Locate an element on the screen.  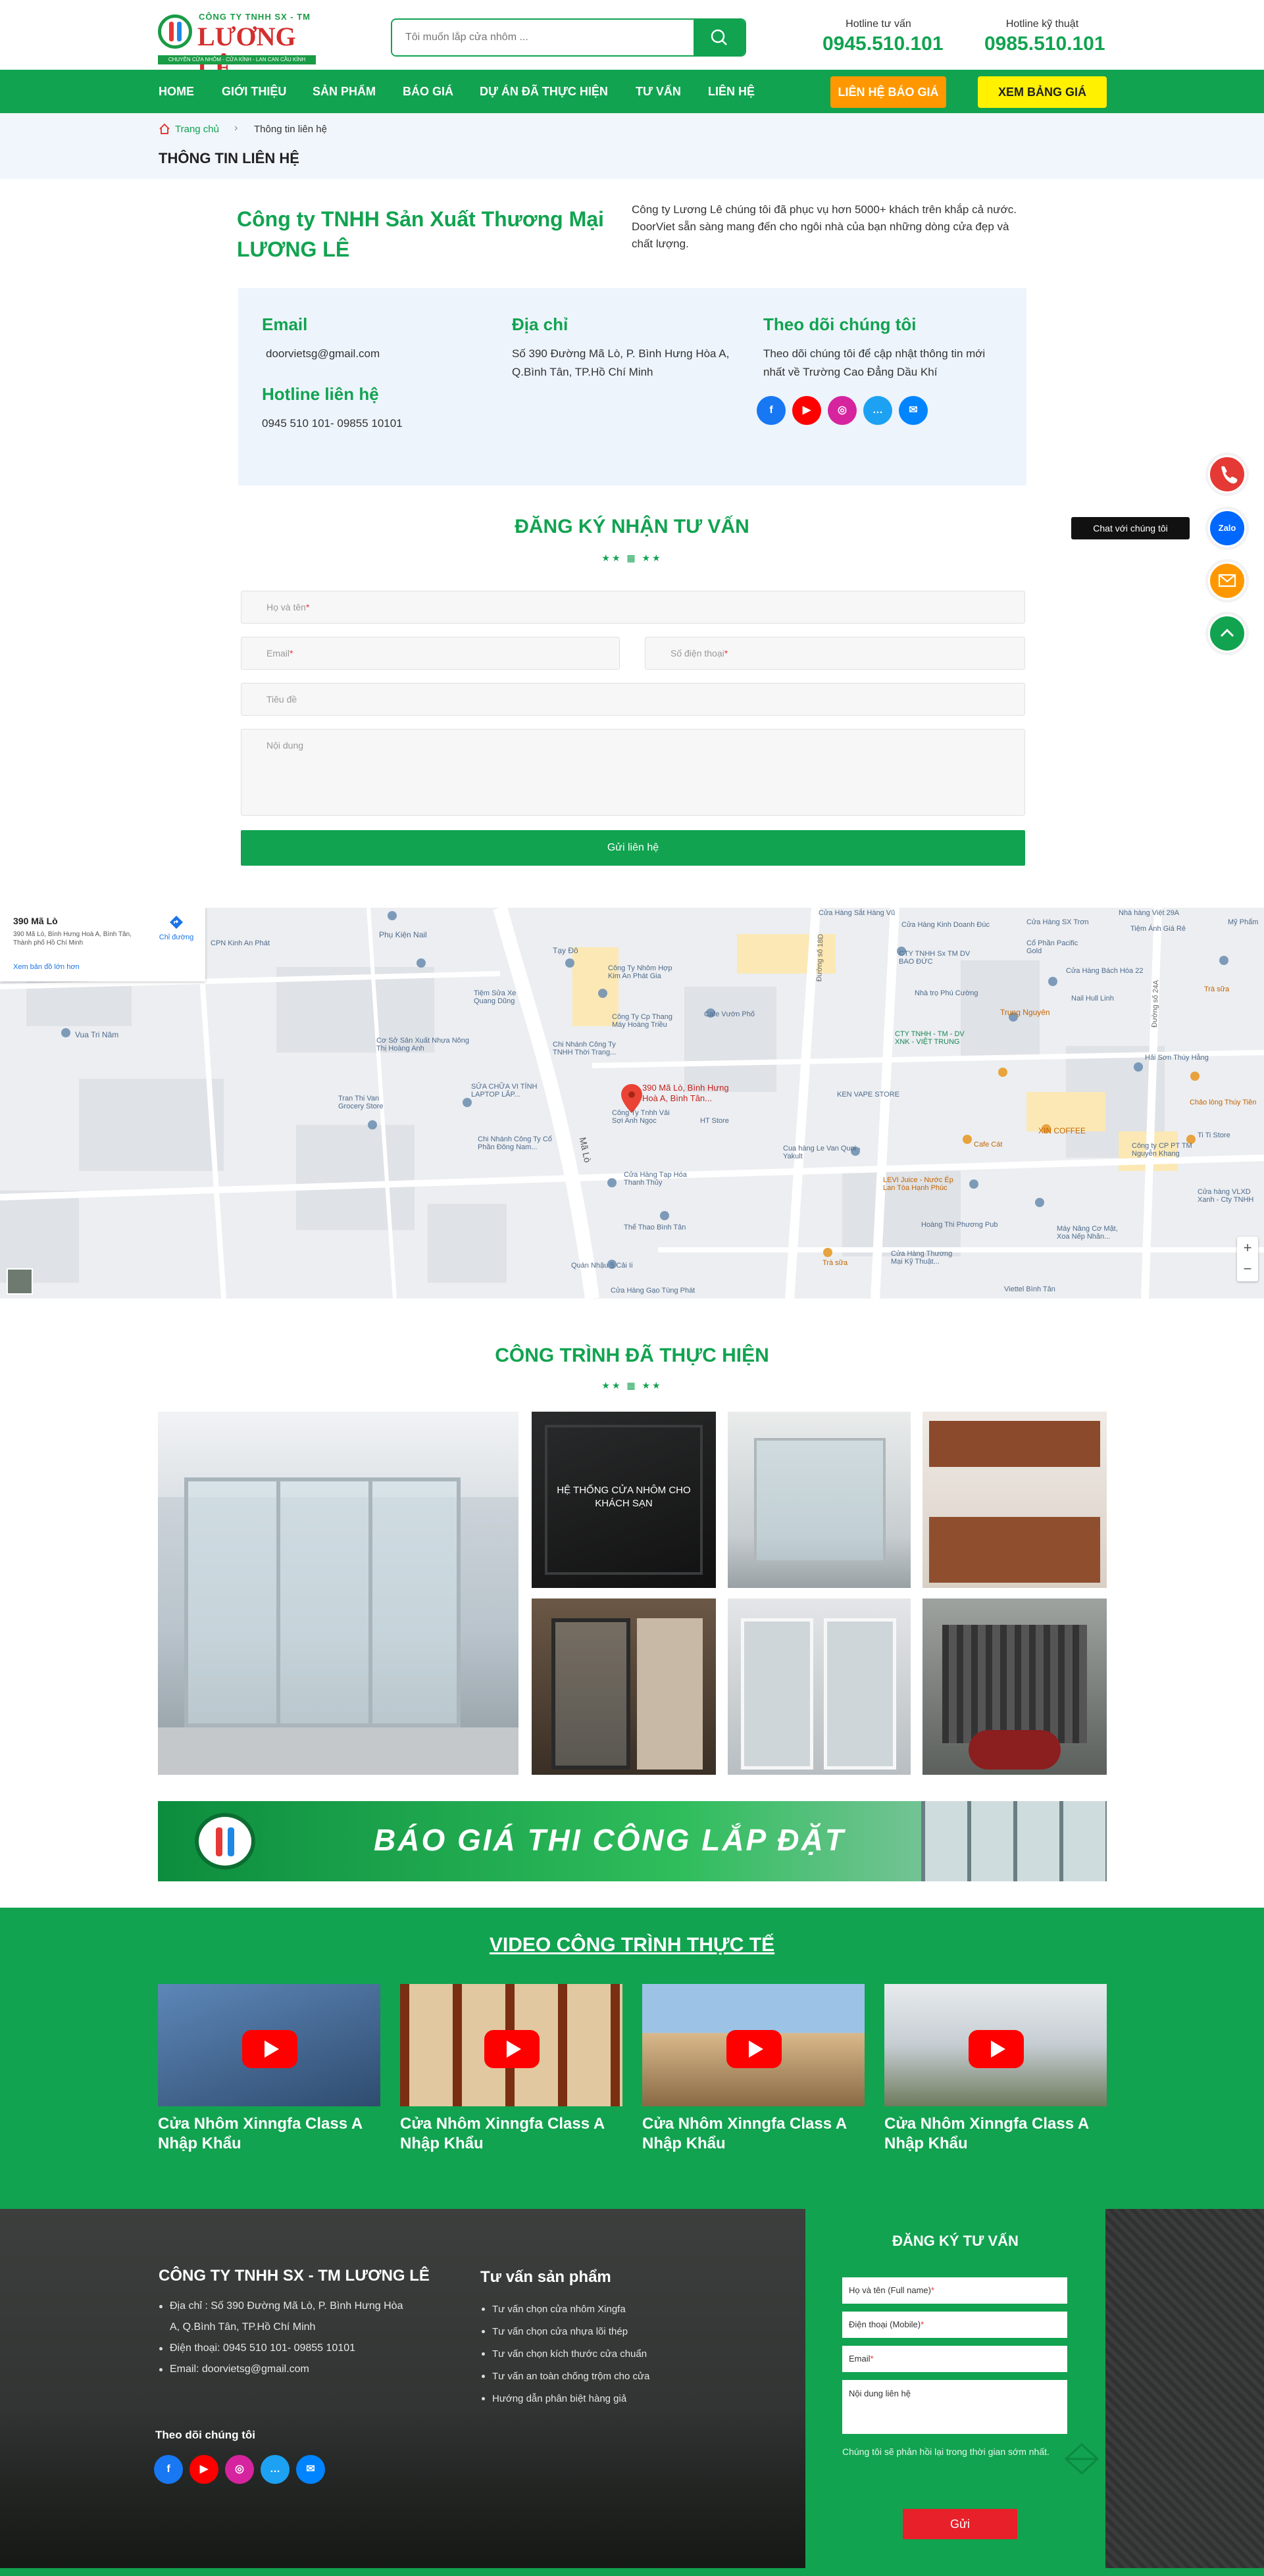
map-label: Cafe Cát is located at coordinates (988, 1145).